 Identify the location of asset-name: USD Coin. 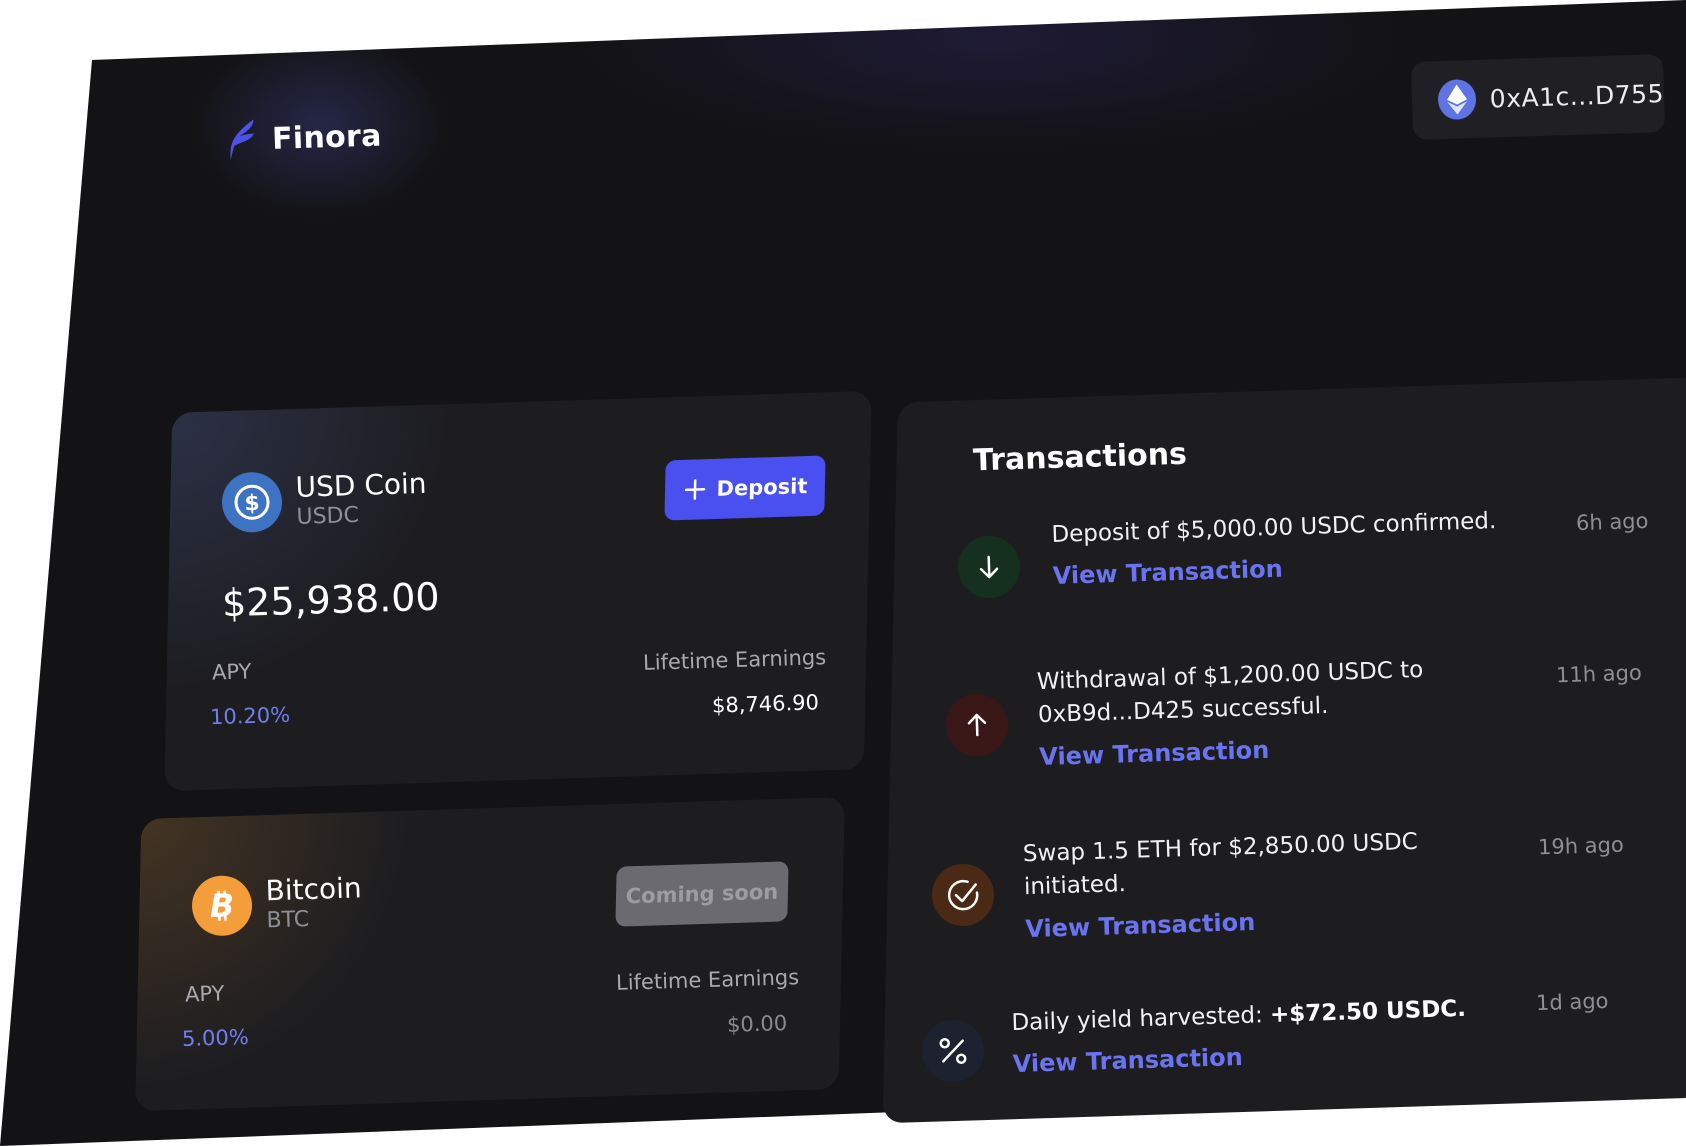
(361, 486).